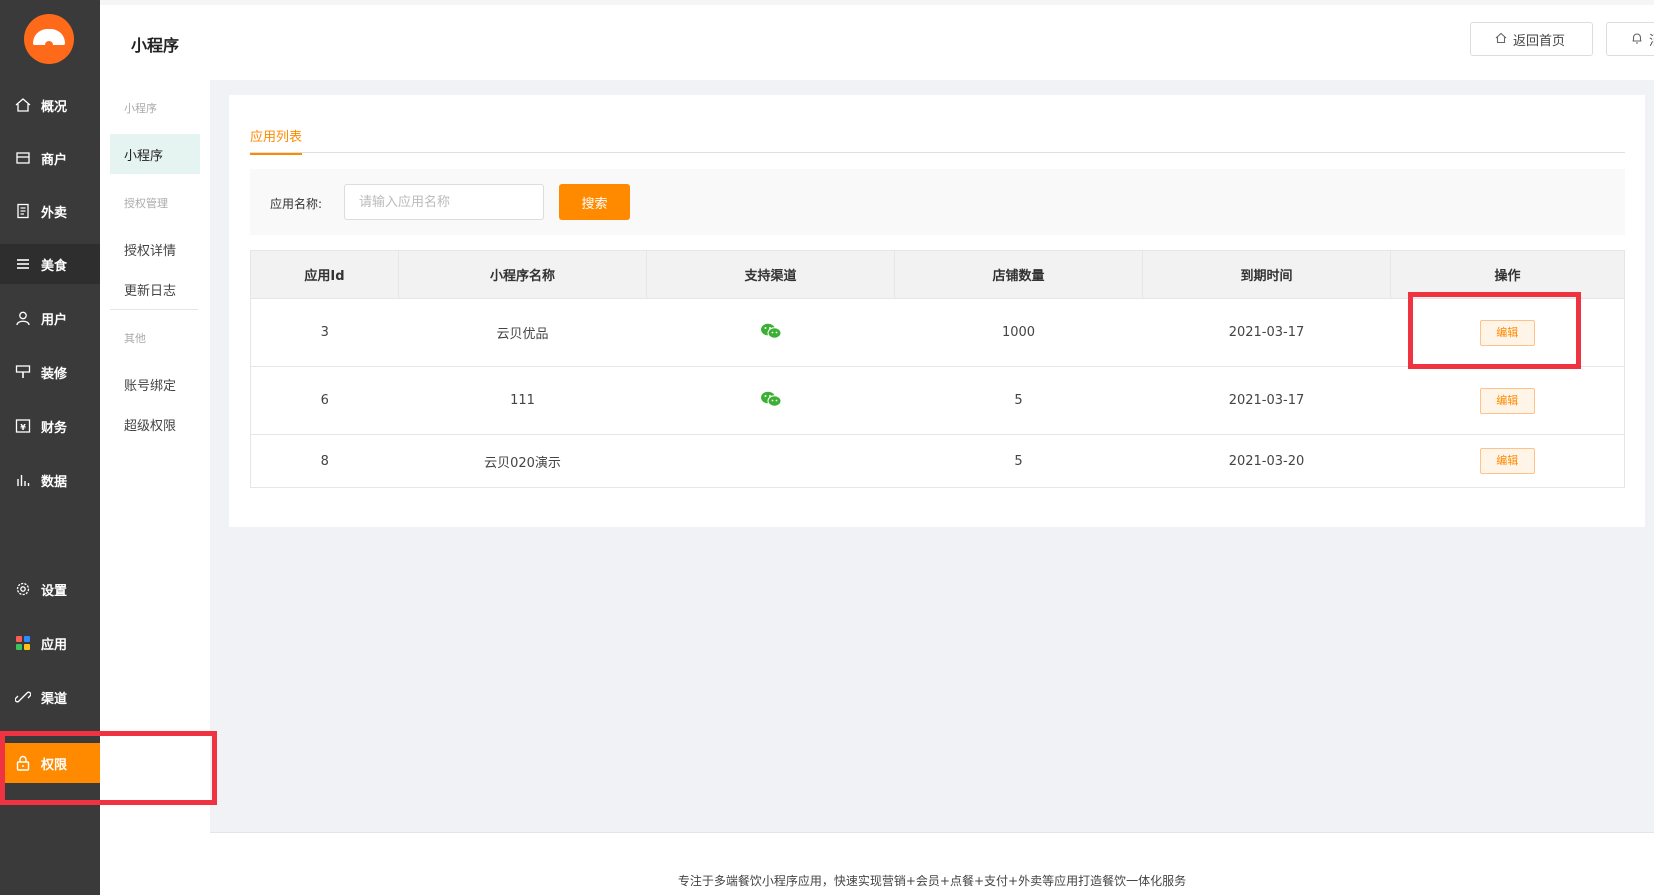 This screenshot has height=895, width=1654. I want to click on nav-label: 用户, so click(54, 320).